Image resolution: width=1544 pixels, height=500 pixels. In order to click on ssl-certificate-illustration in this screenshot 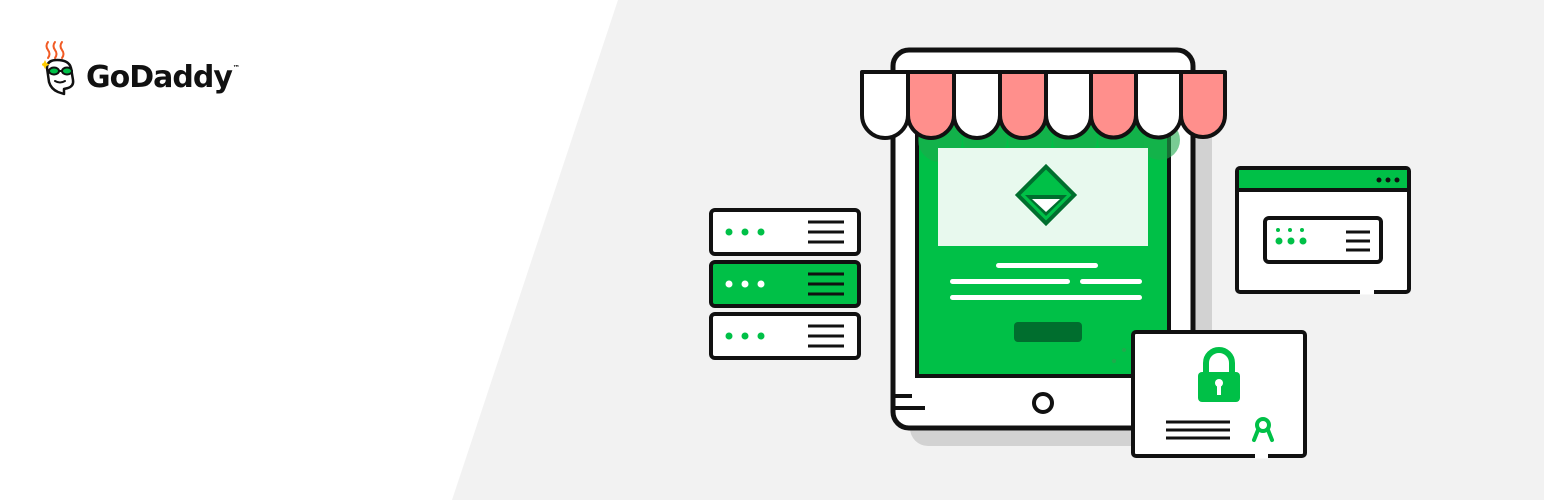, I will do `click(1219, 394)`.